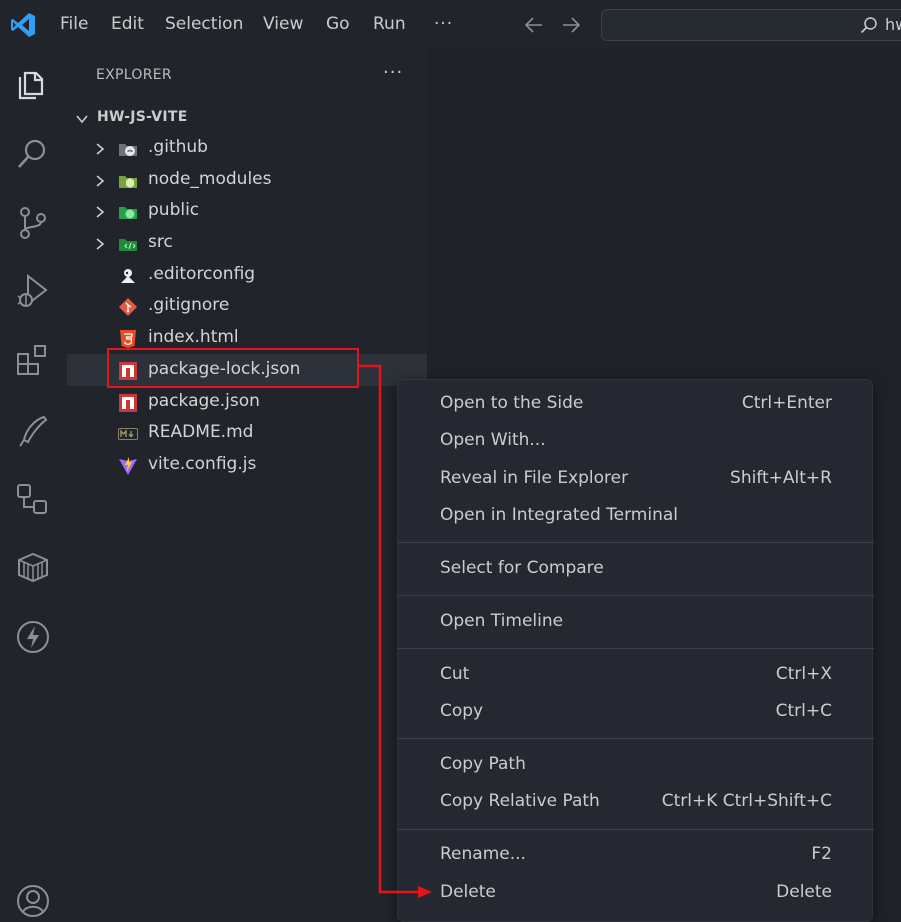 This screenshot has height=922, width=901. What do you see at coordinates (204, 401) in the screenshot?
I see `tree-item-label: package.json` at bounding box center [204, 401].